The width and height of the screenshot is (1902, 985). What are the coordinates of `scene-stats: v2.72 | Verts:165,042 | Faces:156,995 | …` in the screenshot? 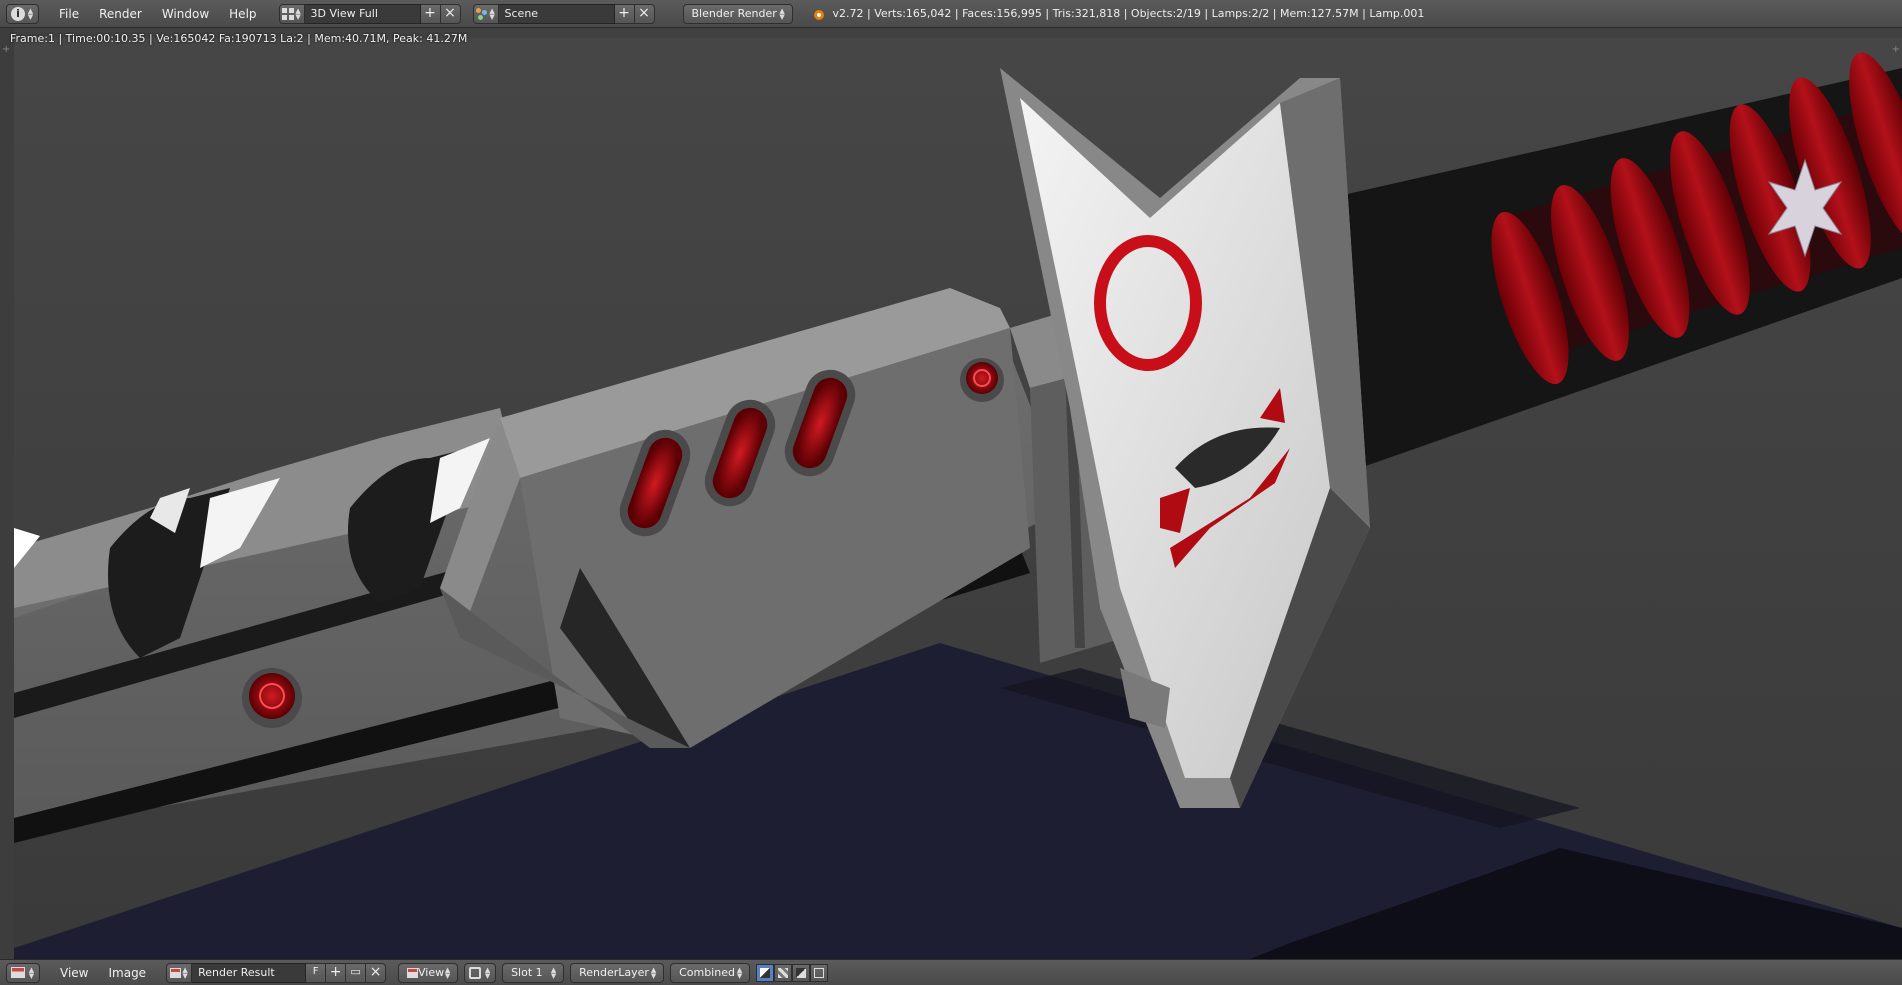 It's located at (1118, 14).